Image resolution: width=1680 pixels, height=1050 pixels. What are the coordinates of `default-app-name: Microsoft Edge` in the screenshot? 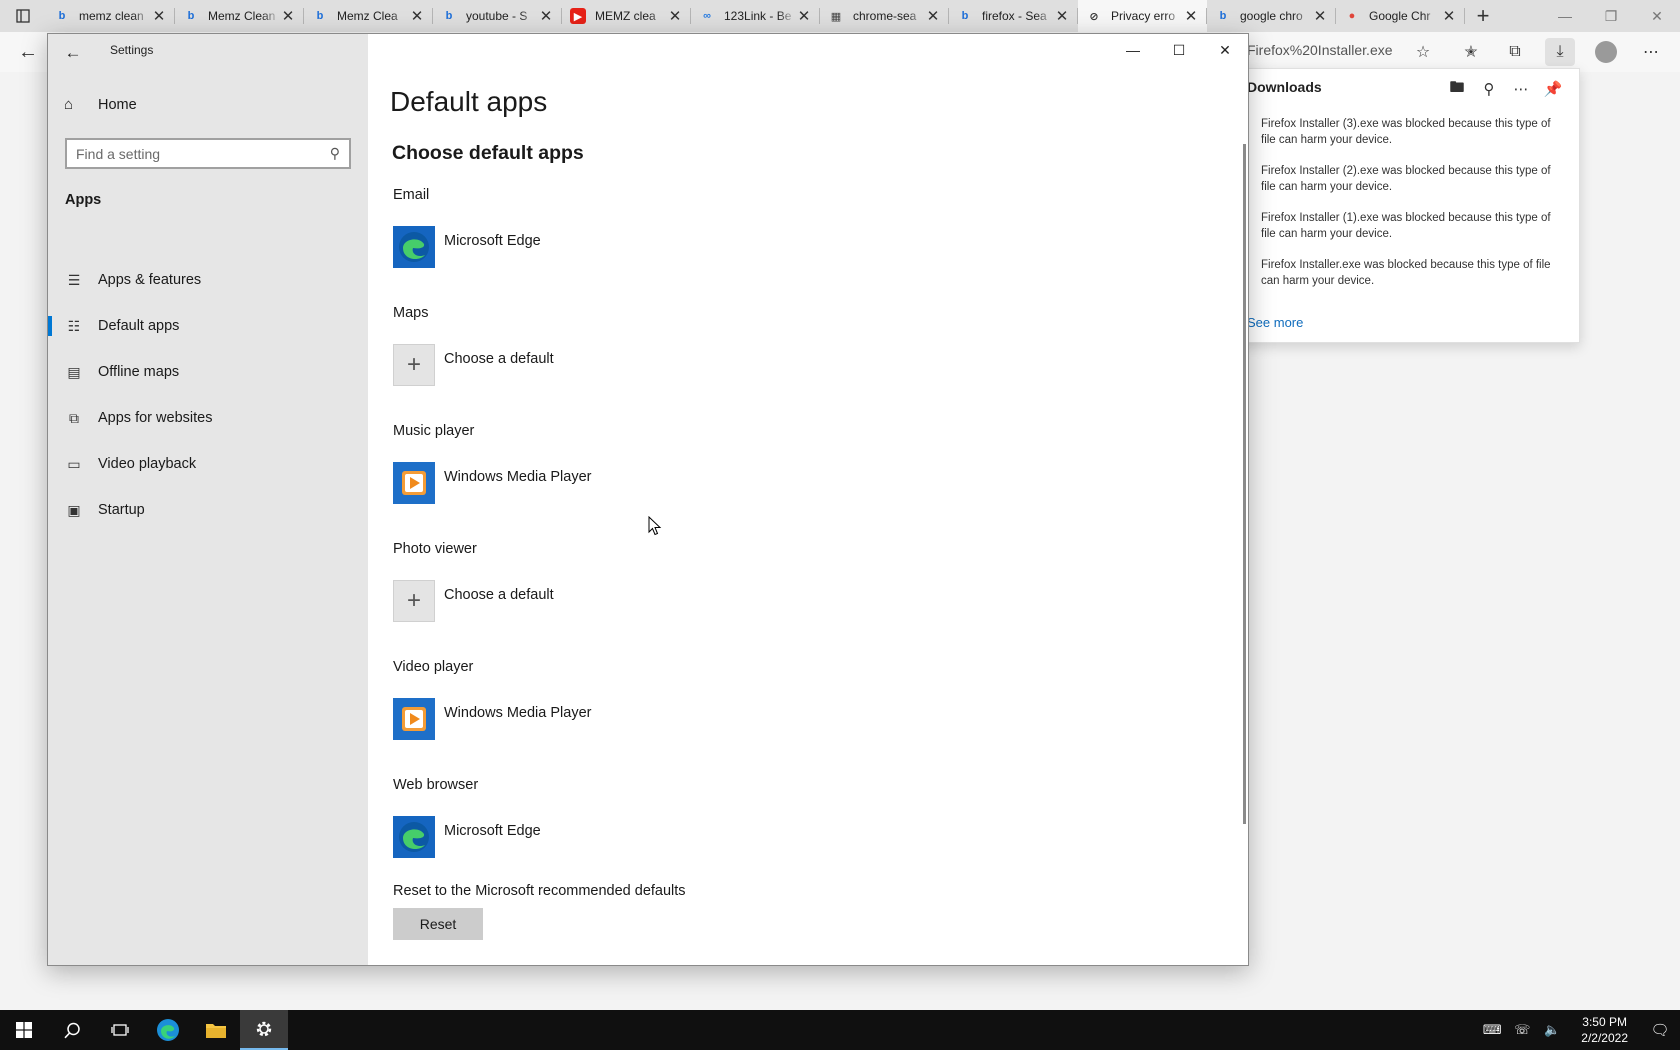 It's located at (492, 831).